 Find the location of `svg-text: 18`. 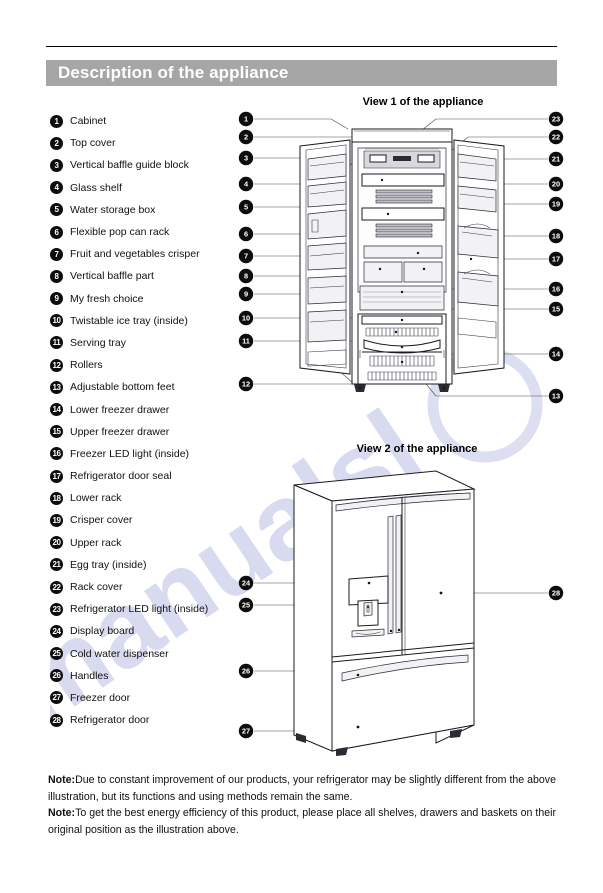

svg-text: 18 is located at coordinates (556, 236).